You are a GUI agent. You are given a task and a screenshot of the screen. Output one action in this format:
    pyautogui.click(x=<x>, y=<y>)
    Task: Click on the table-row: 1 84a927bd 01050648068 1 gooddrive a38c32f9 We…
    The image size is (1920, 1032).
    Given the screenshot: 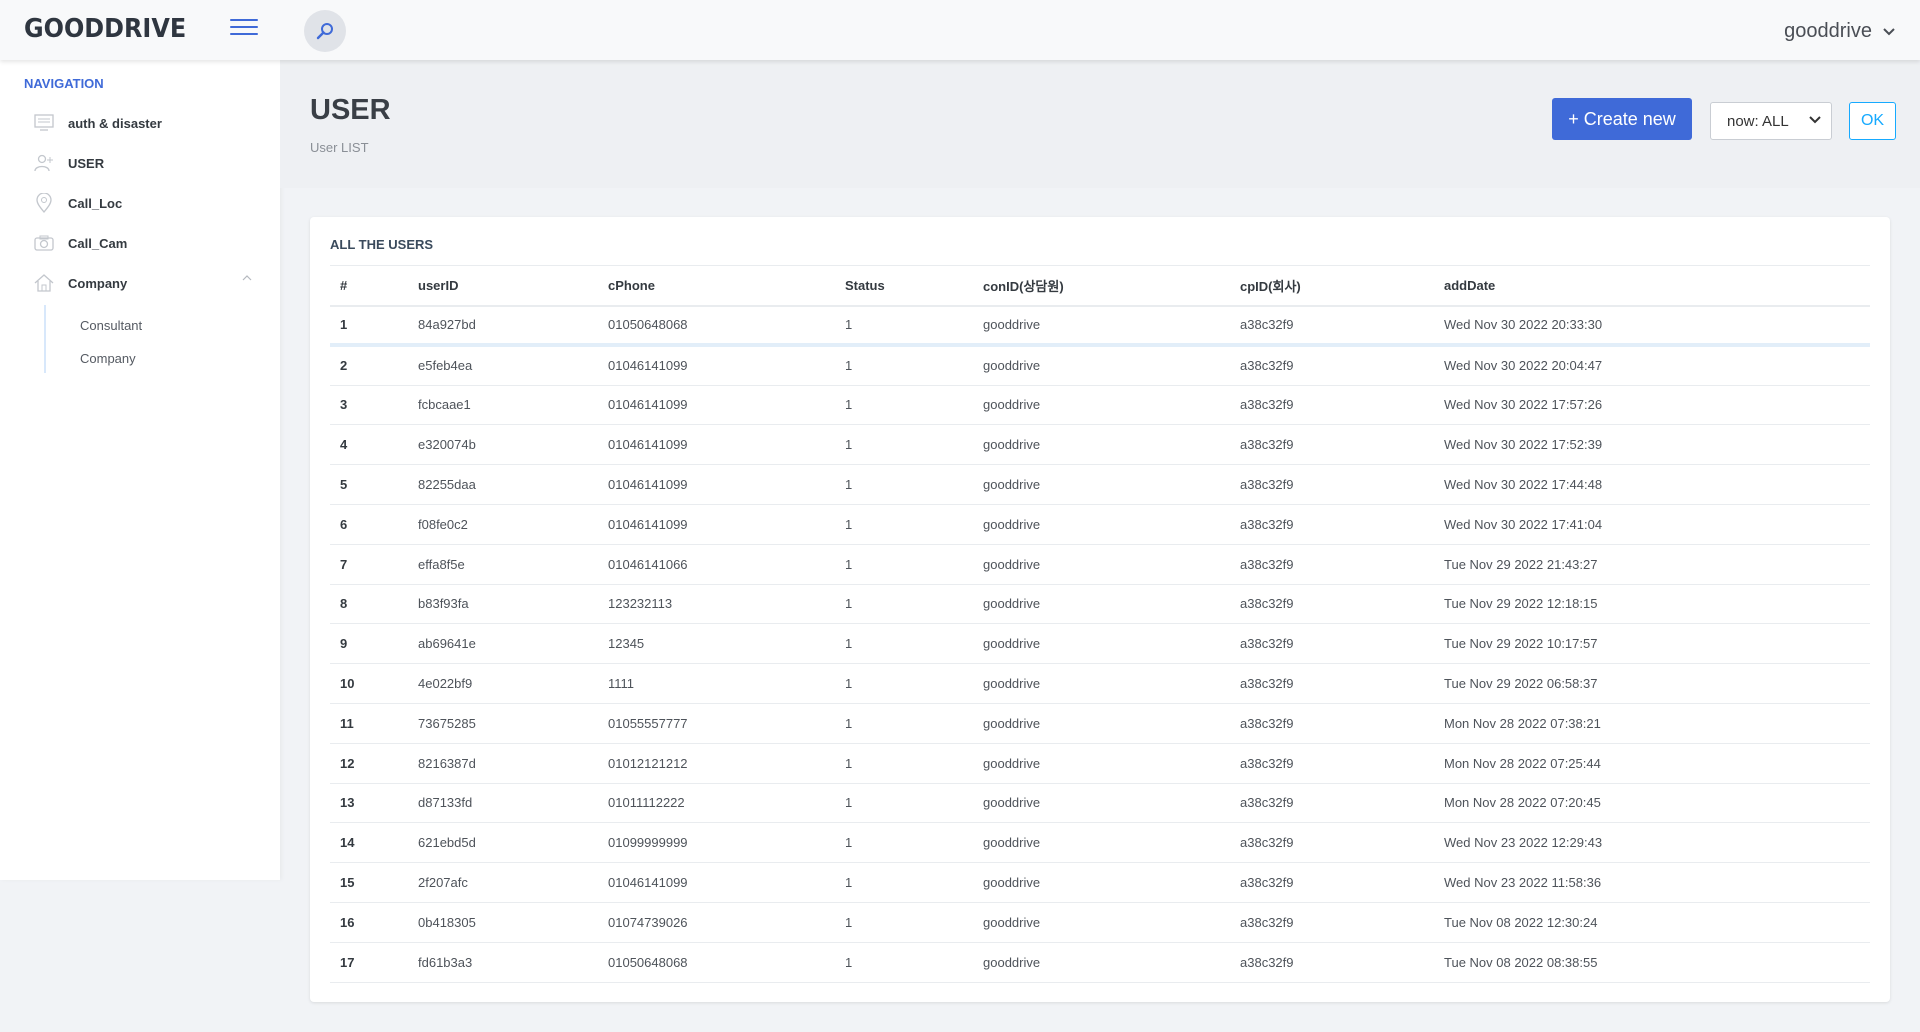 What is the action you would take?
    pyautogui.click(x=1100, y=326)
    